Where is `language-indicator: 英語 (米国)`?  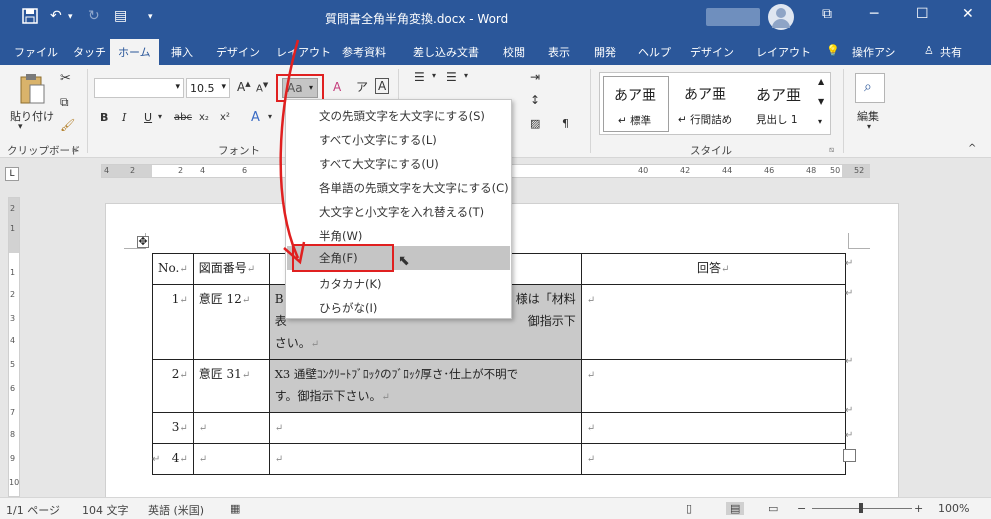 language-indicator: 英語 (米国) is located at coordinates (176, 510).